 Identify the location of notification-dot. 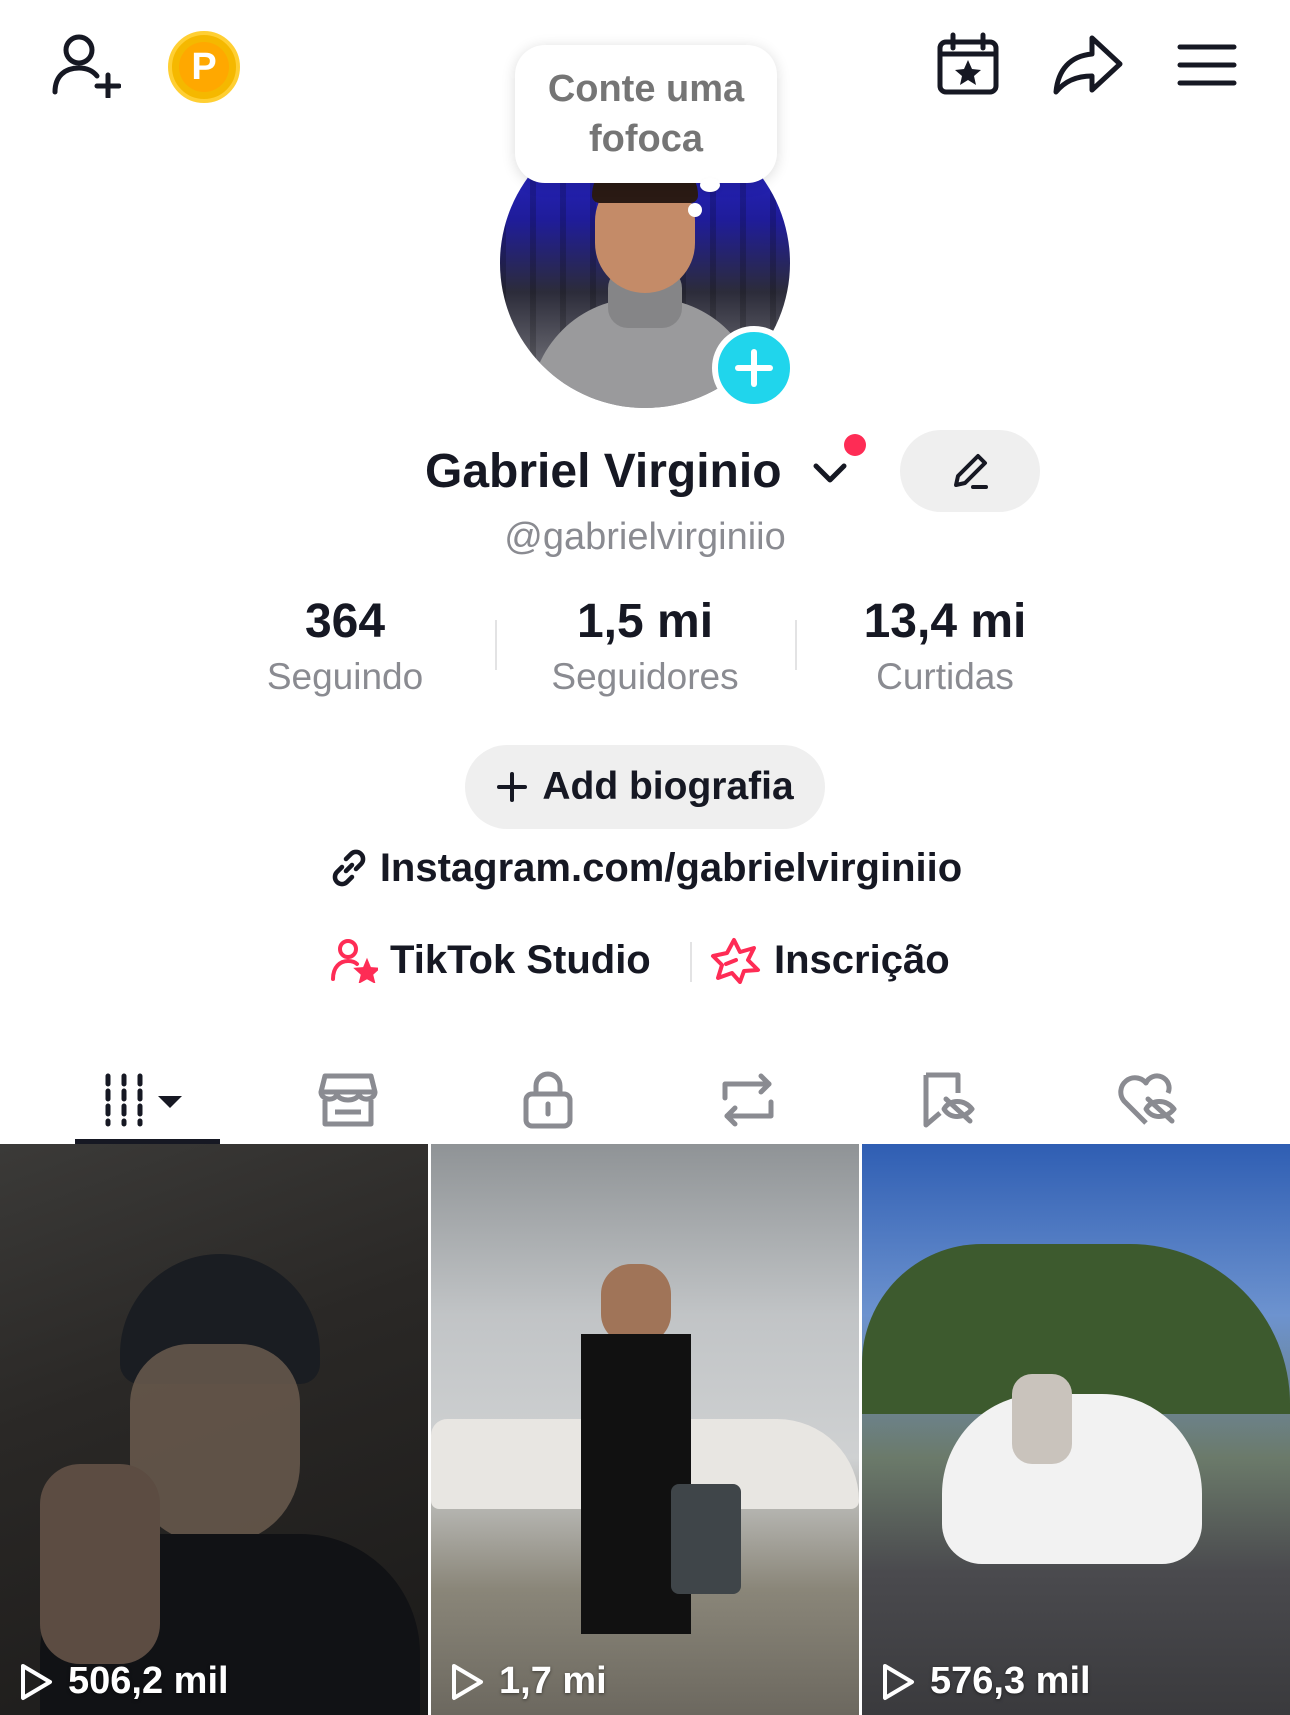
(855, 445).